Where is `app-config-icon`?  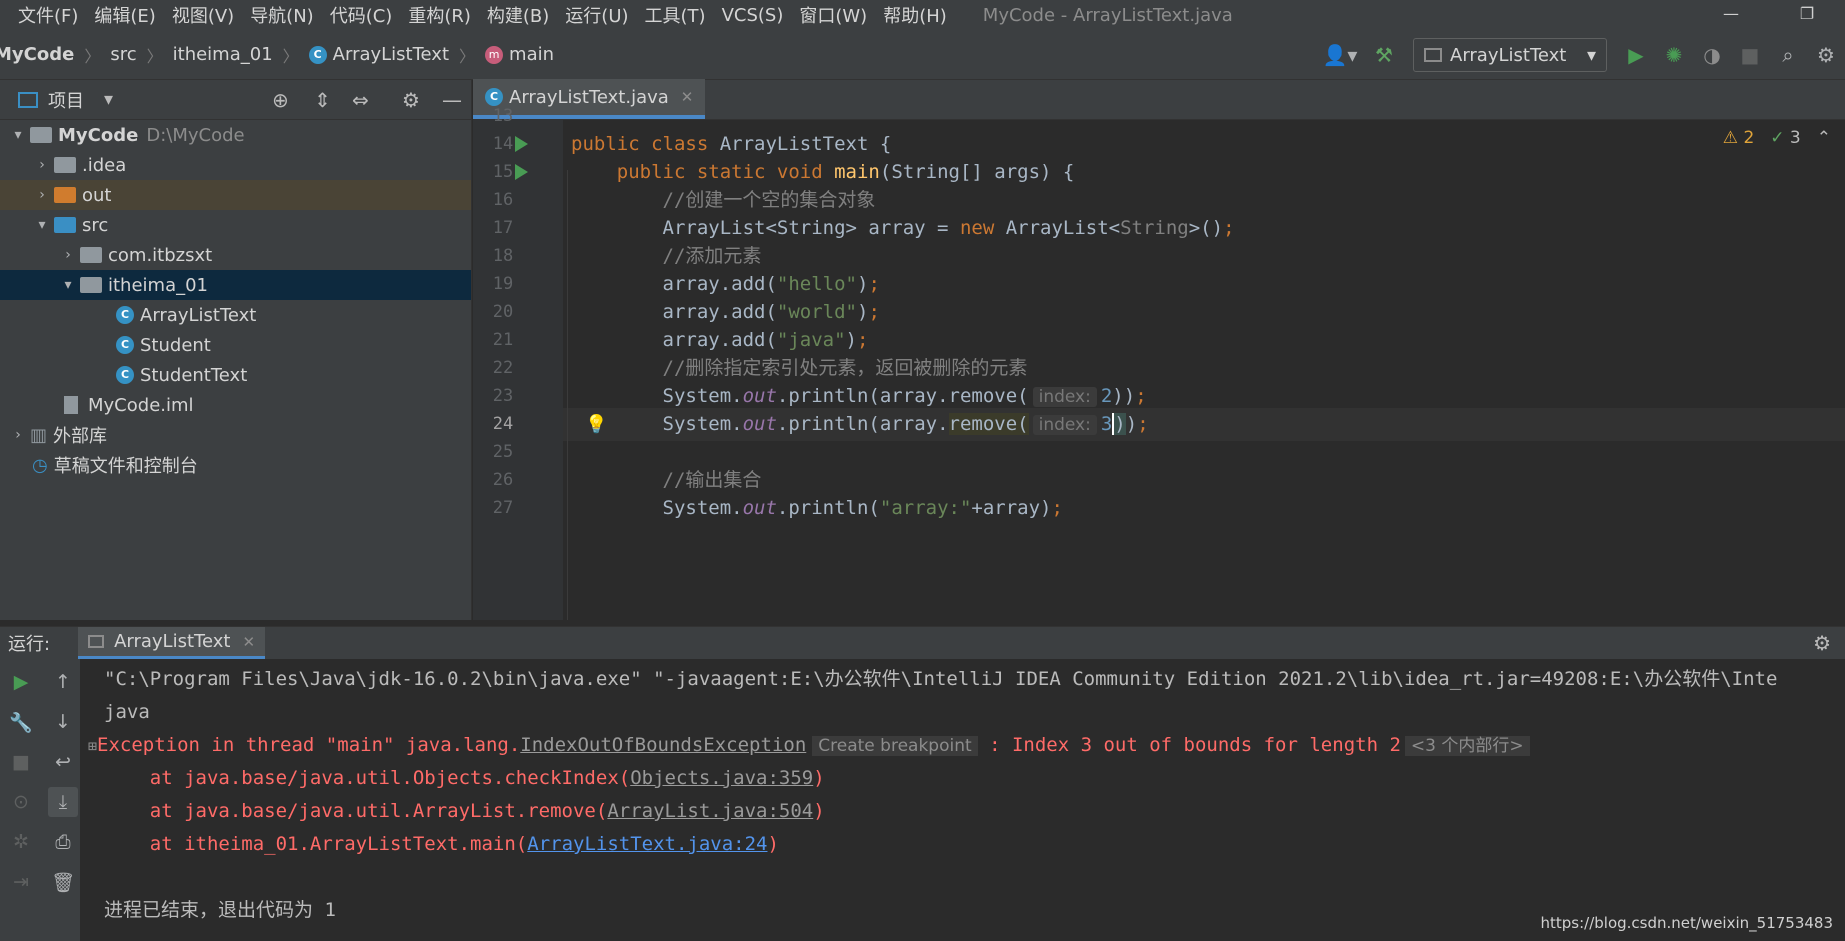
app-config-icon is located at coordinates (1433, 55).